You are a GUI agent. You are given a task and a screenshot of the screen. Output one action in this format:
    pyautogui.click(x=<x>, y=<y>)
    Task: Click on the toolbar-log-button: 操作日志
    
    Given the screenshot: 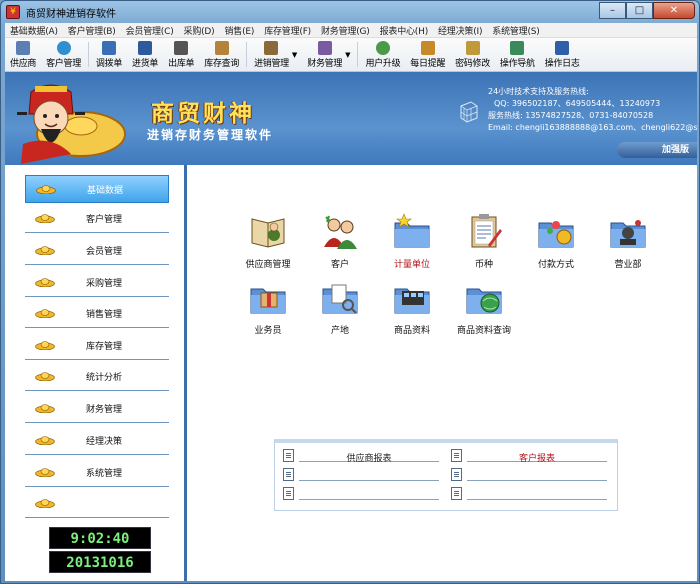 What is the action you would take?
    pyautogui.click(x=562, y=54)
    